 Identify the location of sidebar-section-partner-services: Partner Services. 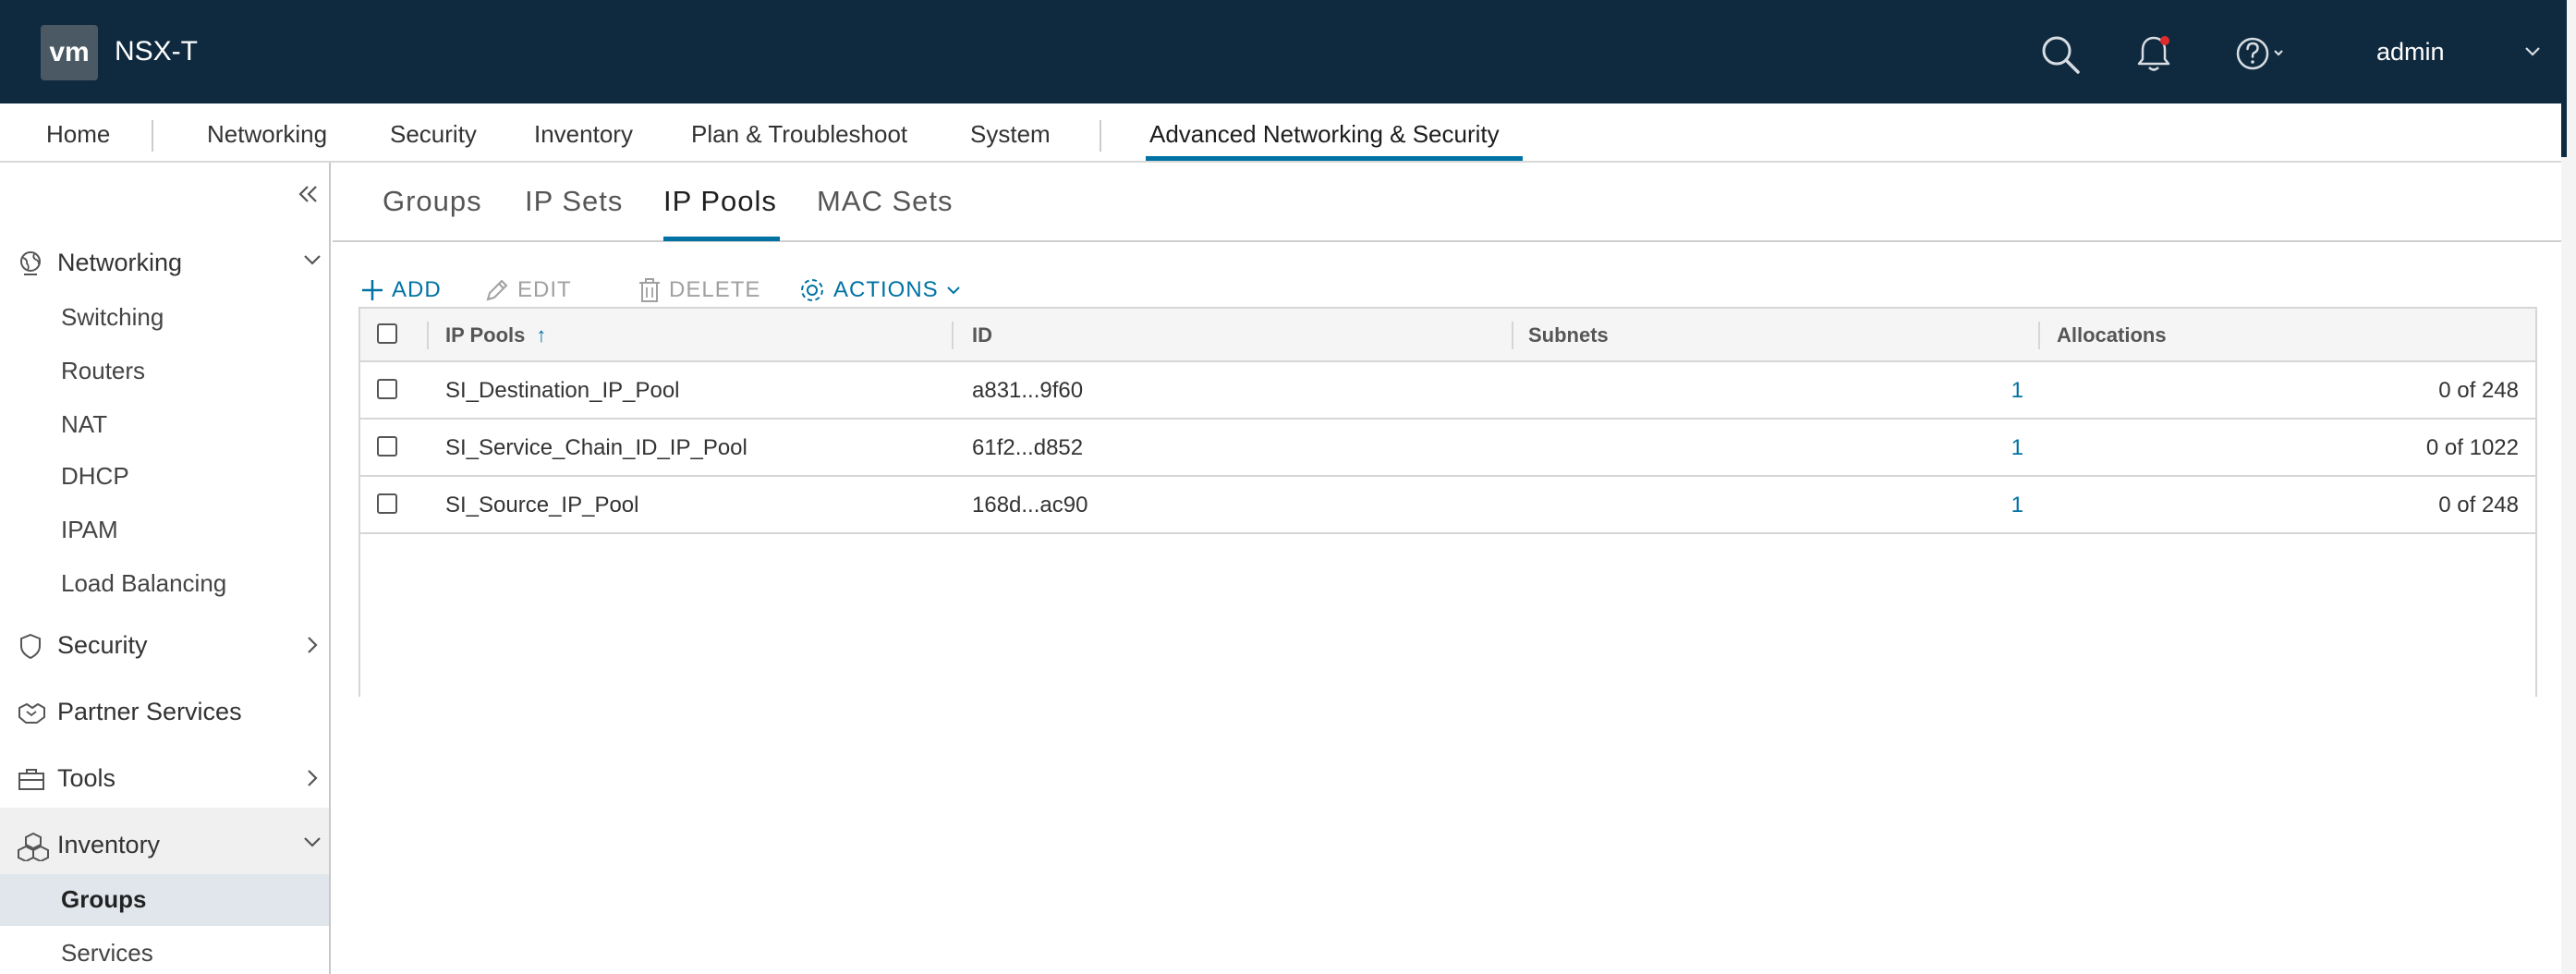
(165, 712).